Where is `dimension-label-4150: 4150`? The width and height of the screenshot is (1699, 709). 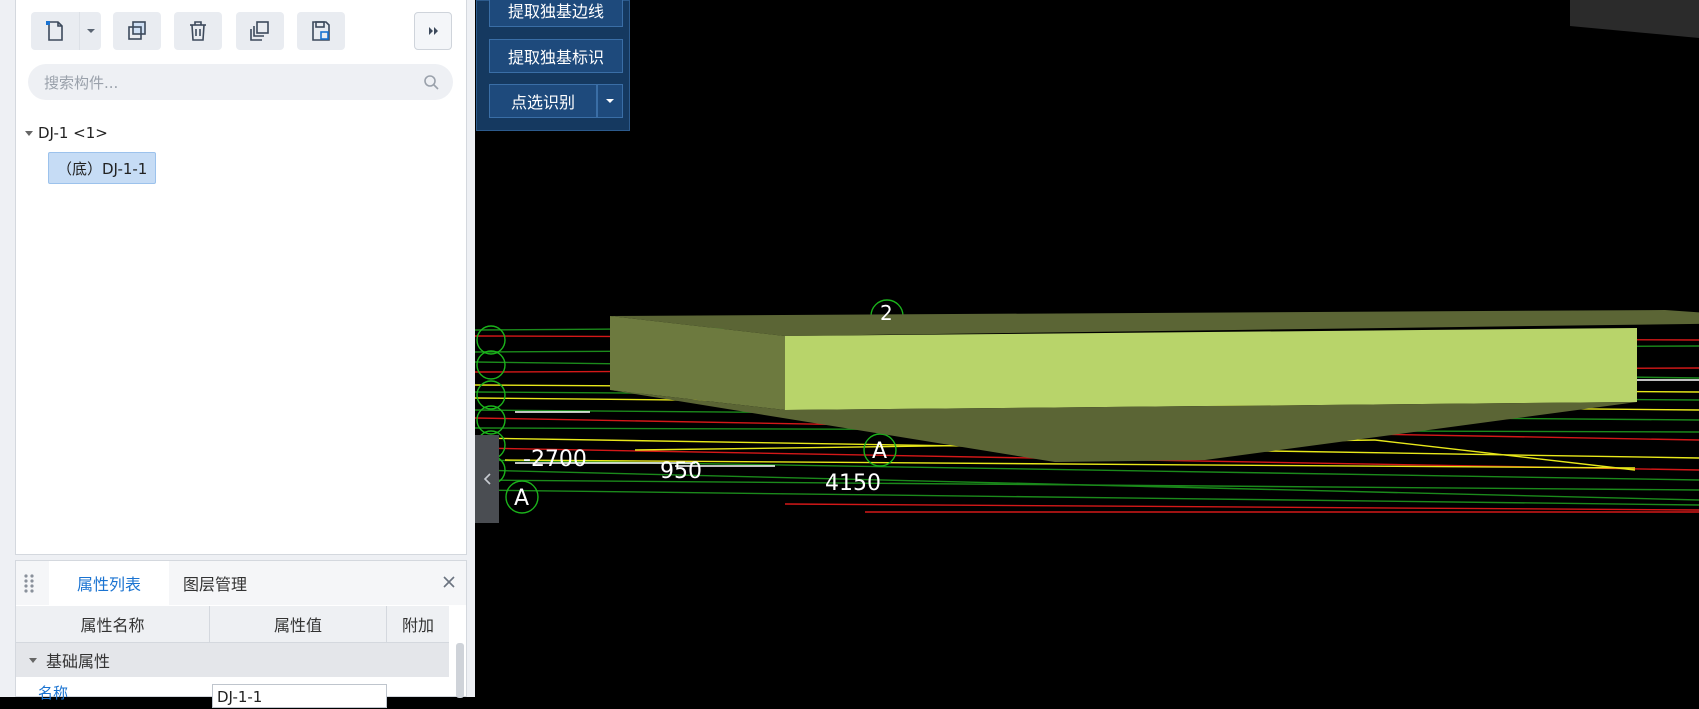 dimension-label-4150: 4150 is located at coordinates (853, 483).